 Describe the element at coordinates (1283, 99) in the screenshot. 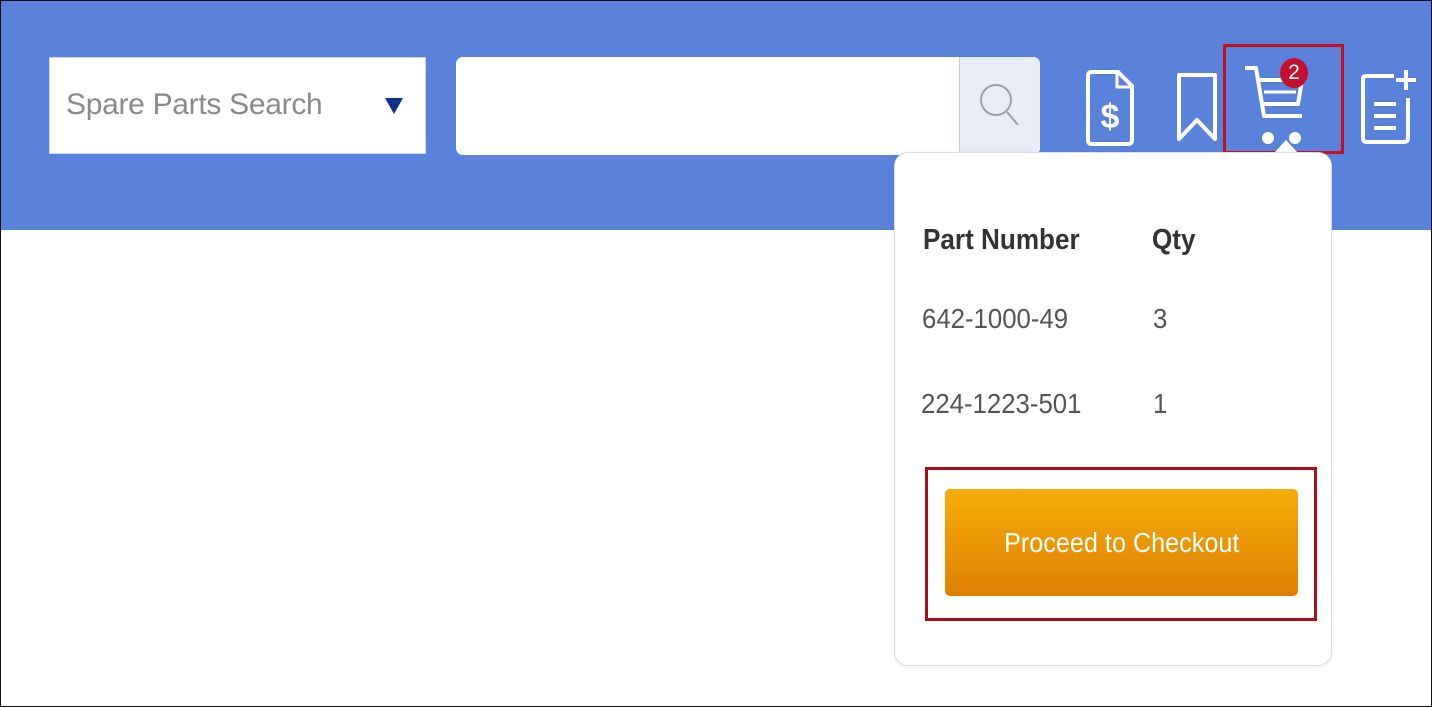

I see `cart-highlight-box` at that location.